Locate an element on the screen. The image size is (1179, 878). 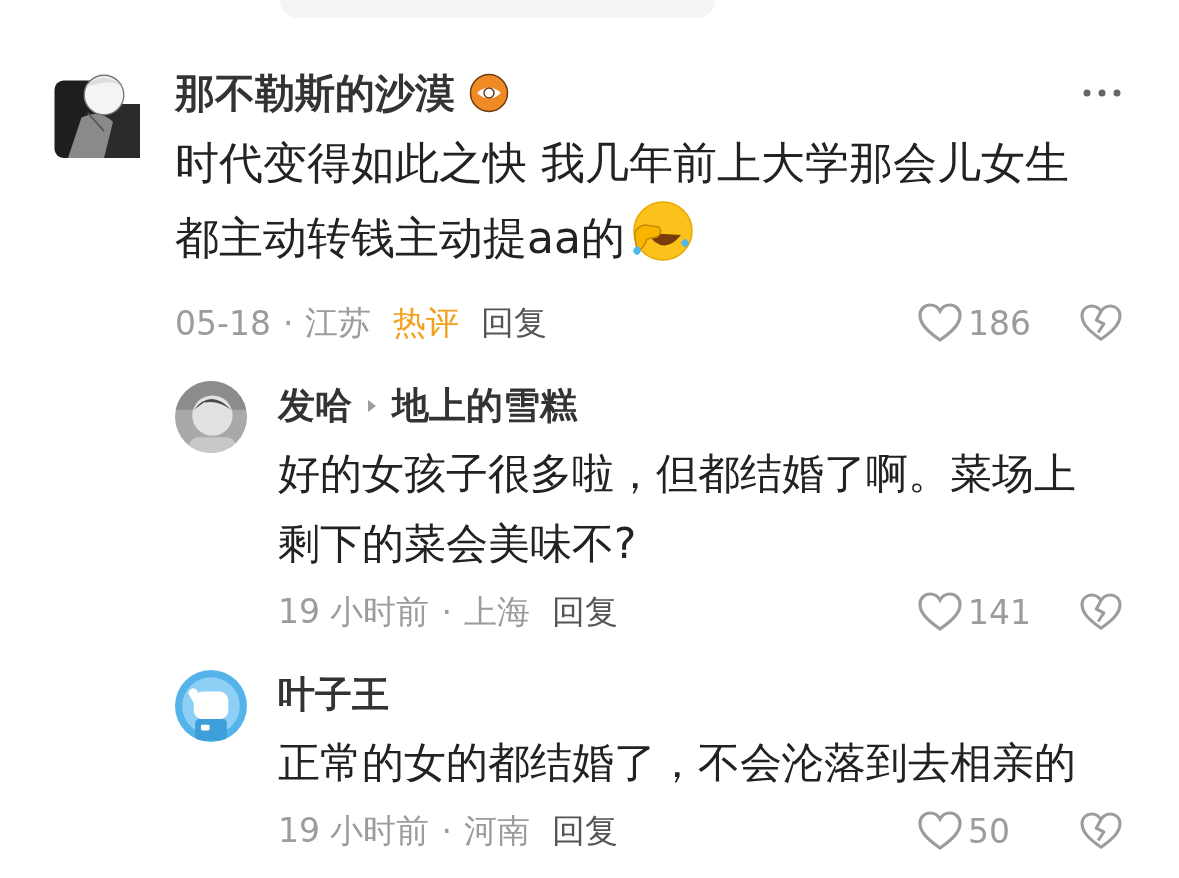
author-name: 发哈 is located at coordinates (315, 406).